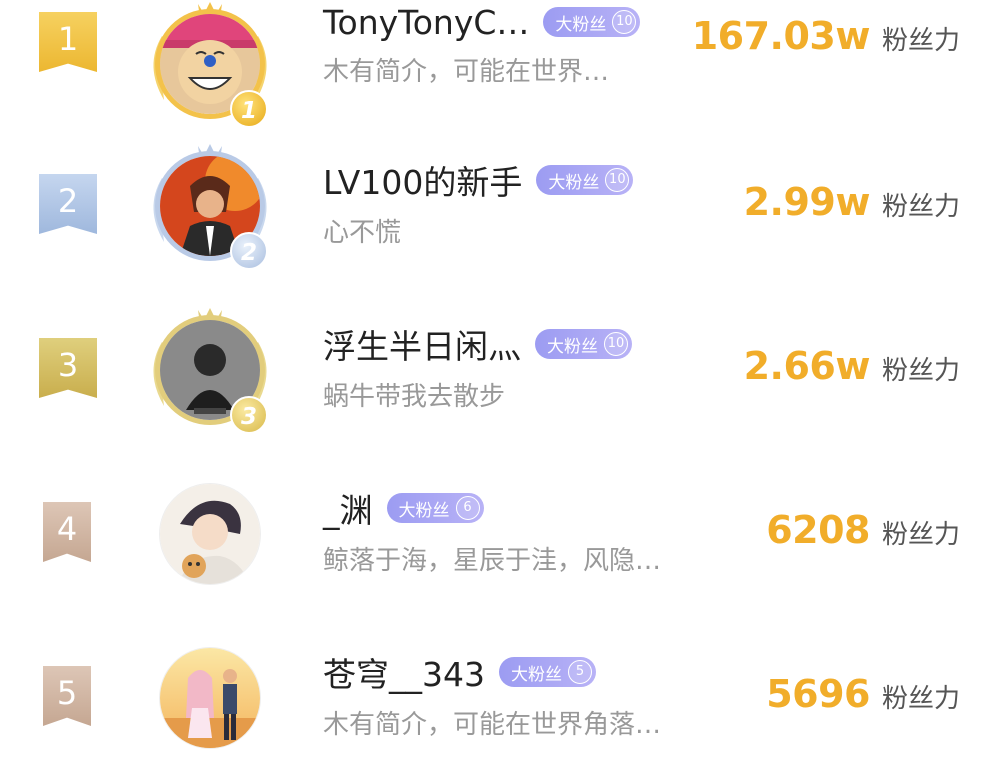  I want to click on badge-level: 5, so click(580, 672).